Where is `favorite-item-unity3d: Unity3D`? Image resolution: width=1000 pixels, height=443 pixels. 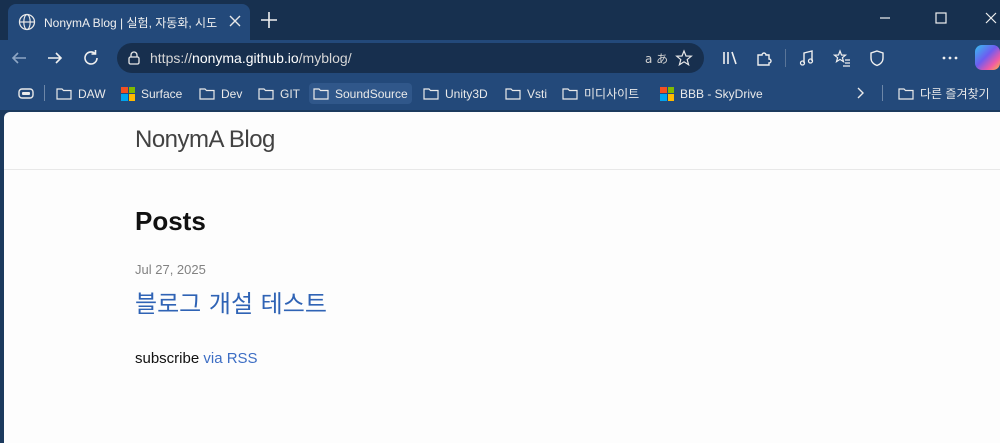 favorite-item-unity3d: Unity3D is located at coordinates (455, 93).